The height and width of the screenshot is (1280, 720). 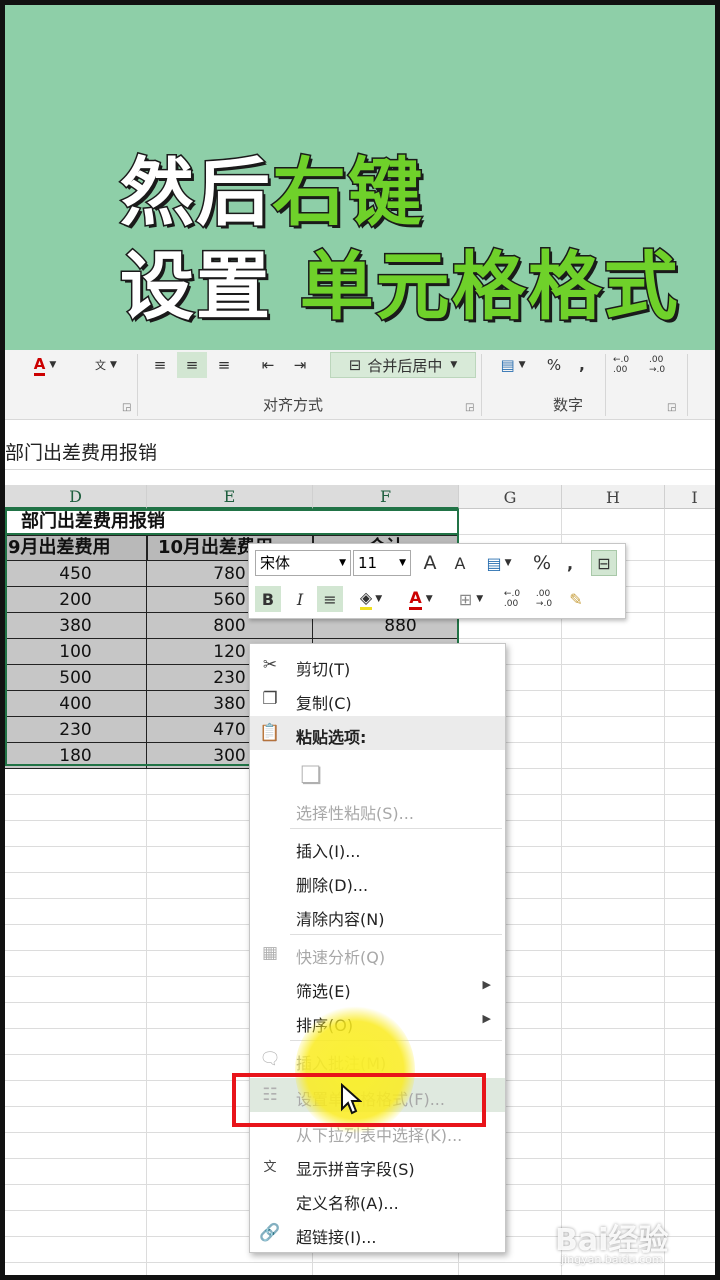 What do you see at coordinates (270, 1233) in the screenshot?
I see `link-icon: 🔗` at bounding box center [270, 1233].